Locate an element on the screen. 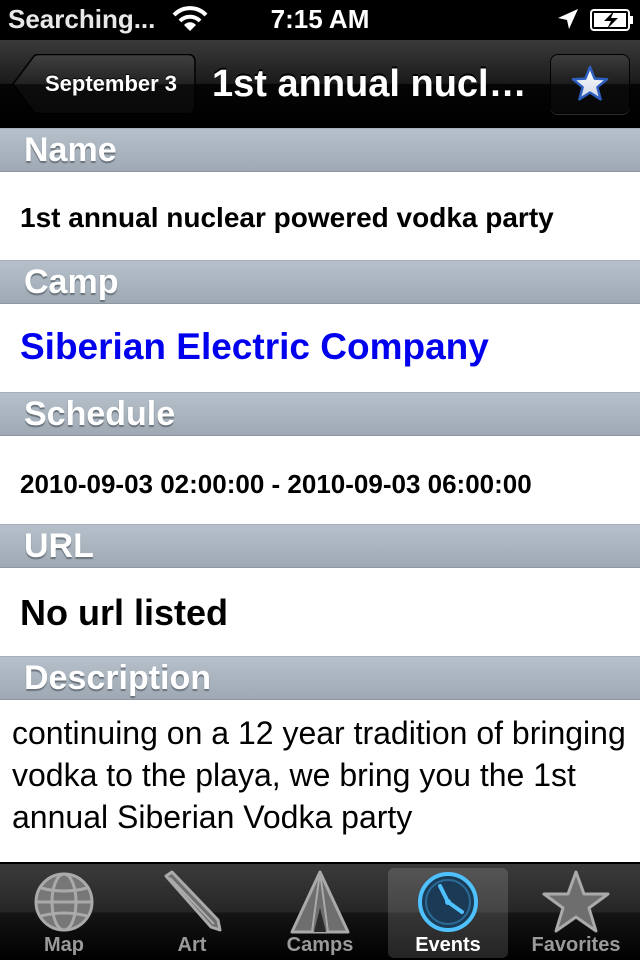 This screenshot has width=640, height=960. tab-label: Favorites is located at coordinates (576, 945).